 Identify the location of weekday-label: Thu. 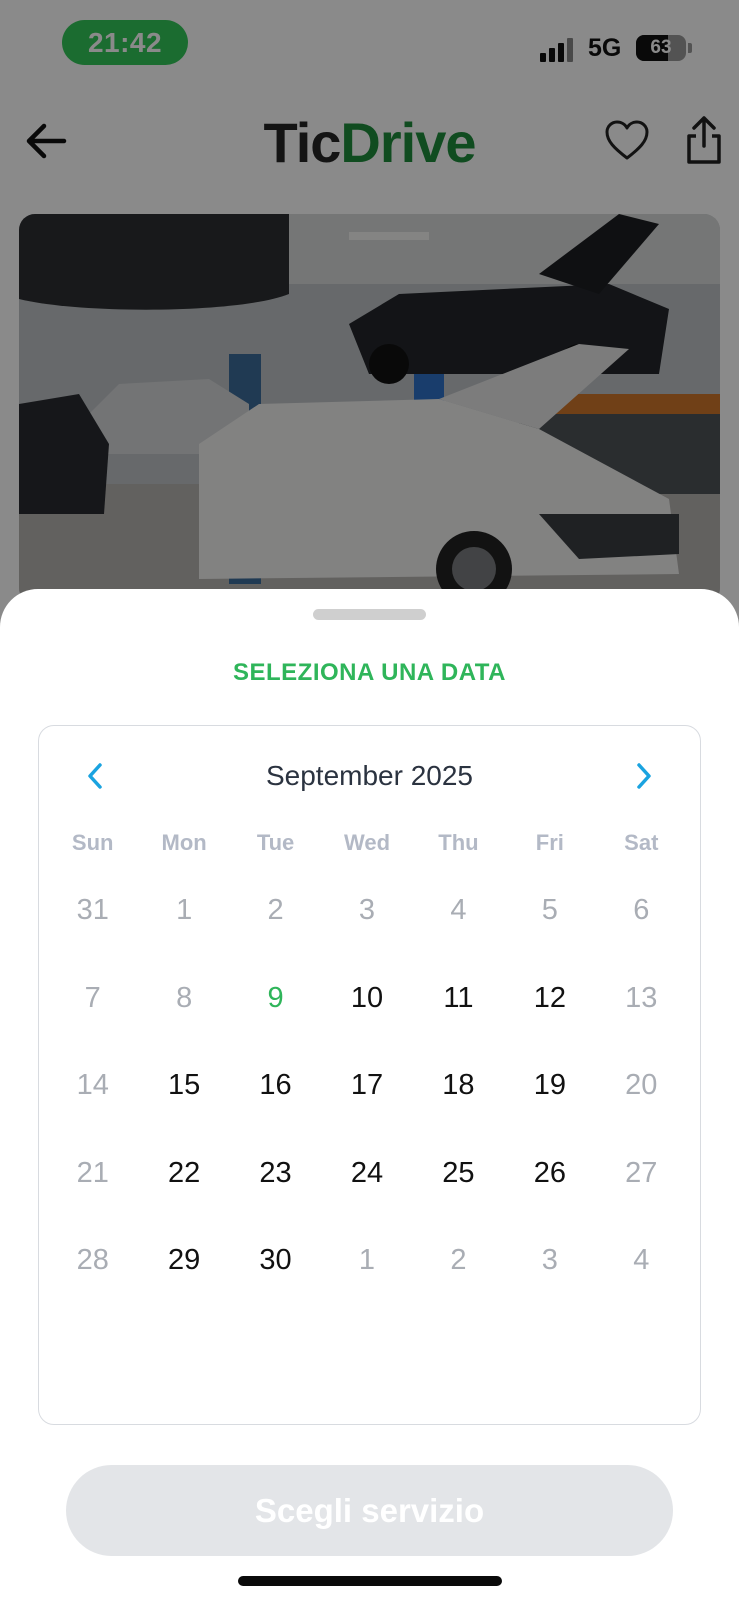
(458, 842).